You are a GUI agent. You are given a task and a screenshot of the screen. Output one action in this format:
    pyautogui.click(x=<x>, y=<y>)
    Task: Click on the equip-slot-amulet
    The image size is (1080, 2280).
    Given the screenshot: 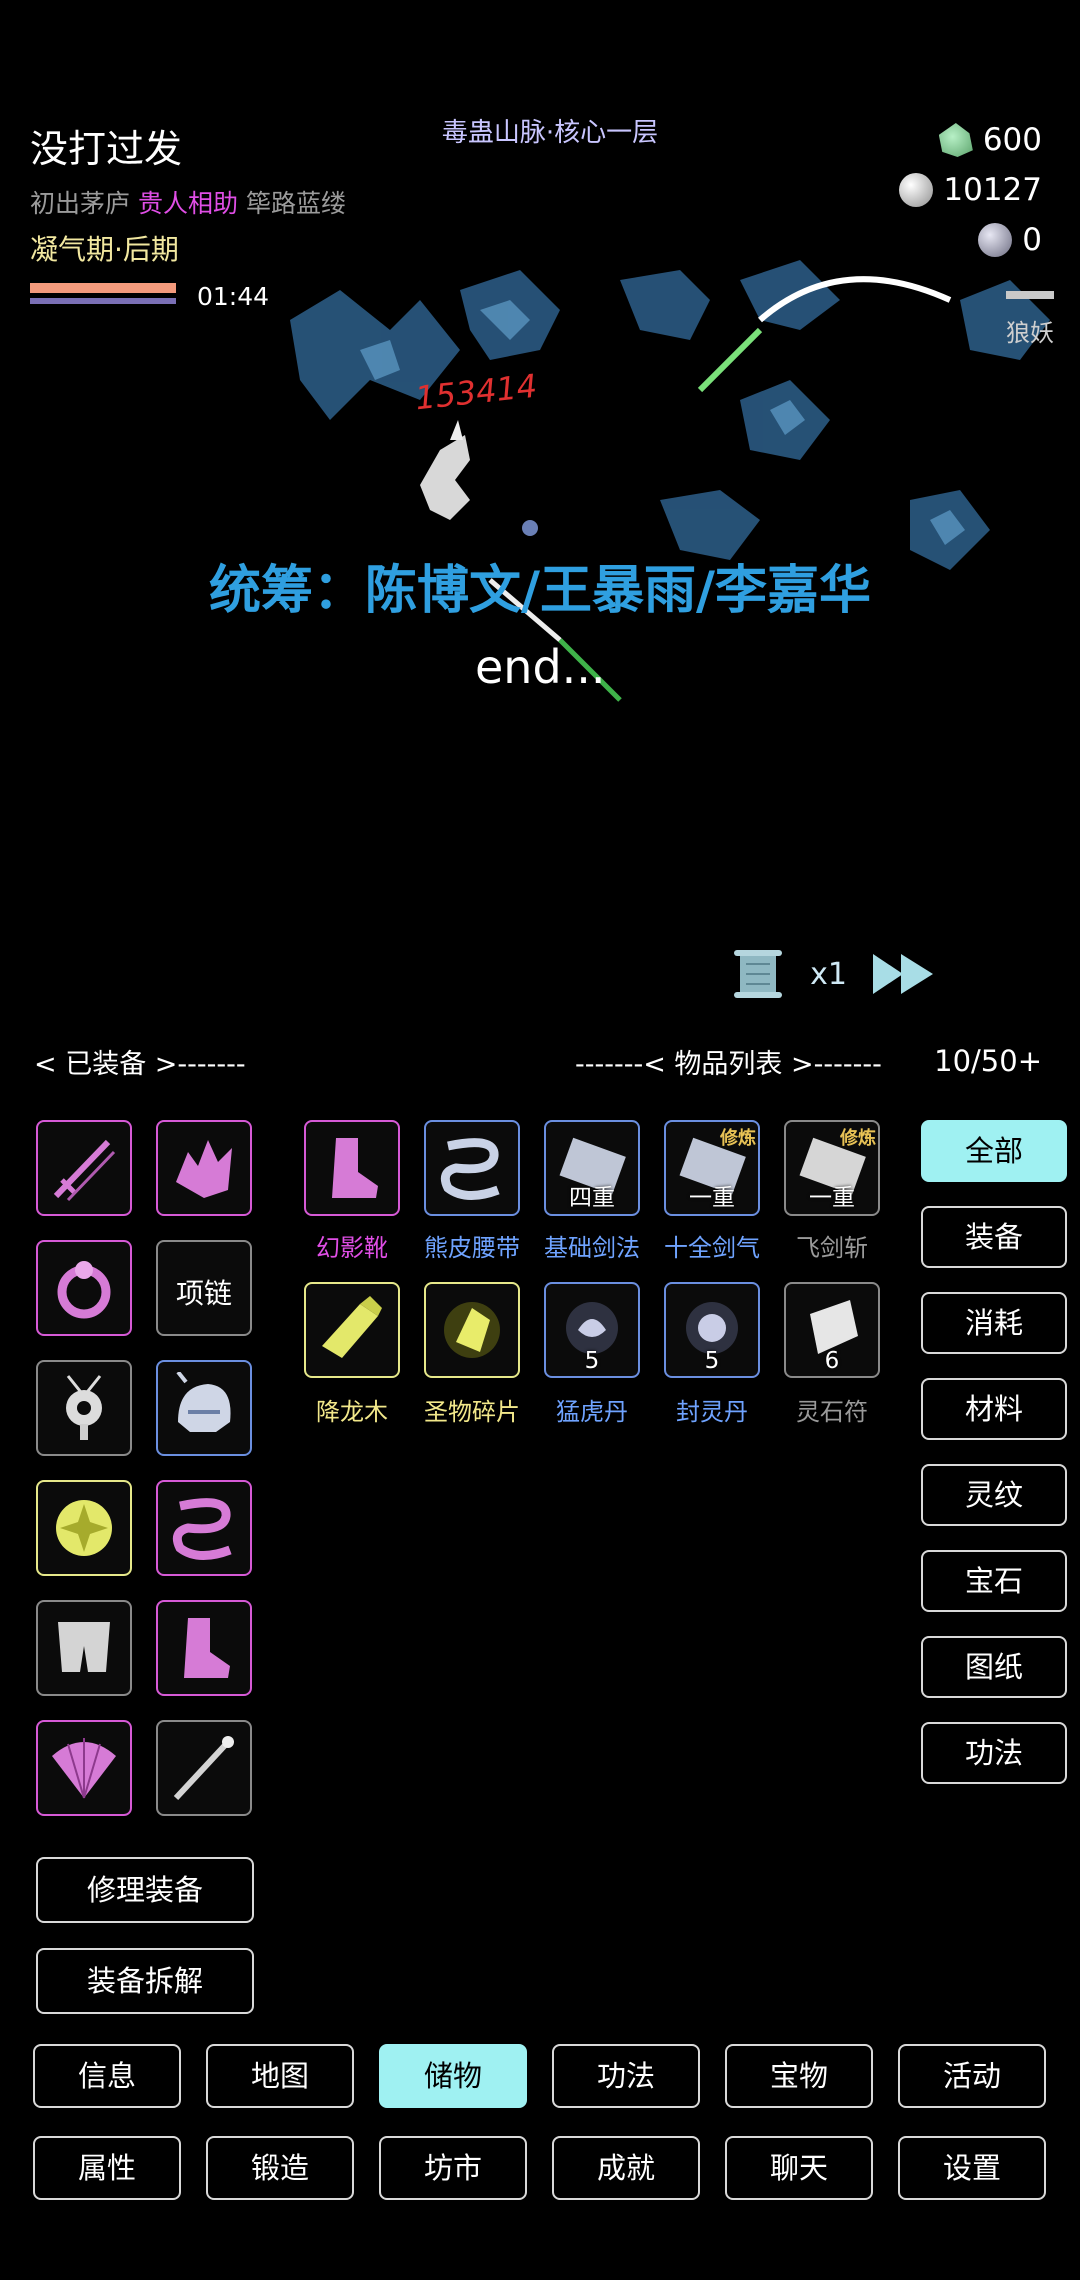 What is the action you would take?
    pyautogui.click(x=84, y=1408)
    